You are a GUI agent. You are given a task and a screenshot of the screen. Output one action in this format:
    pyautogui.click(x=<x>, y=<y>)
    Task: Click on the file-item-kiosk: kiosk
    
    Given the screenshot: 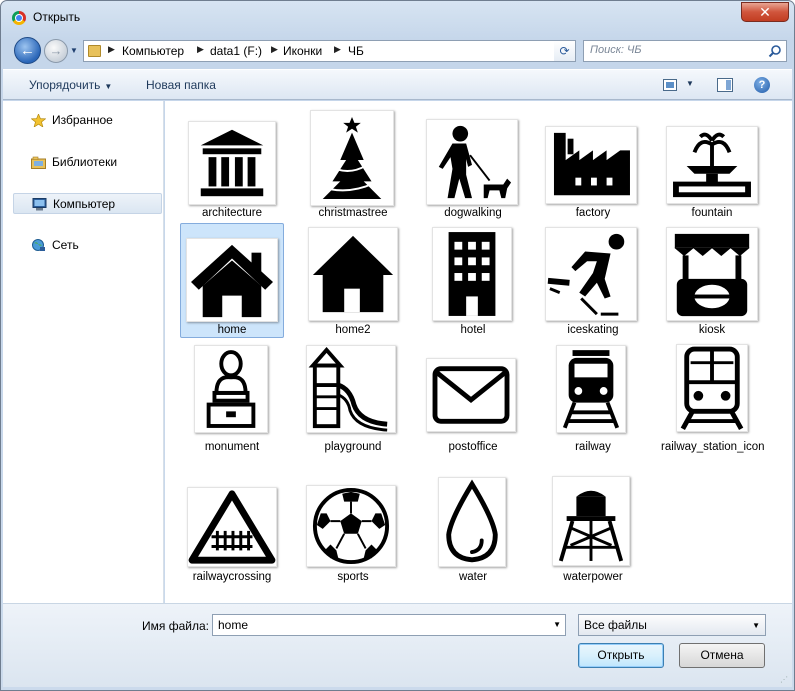 What is the action you would take?
    pyautogui.click(x=712, y=280)
    